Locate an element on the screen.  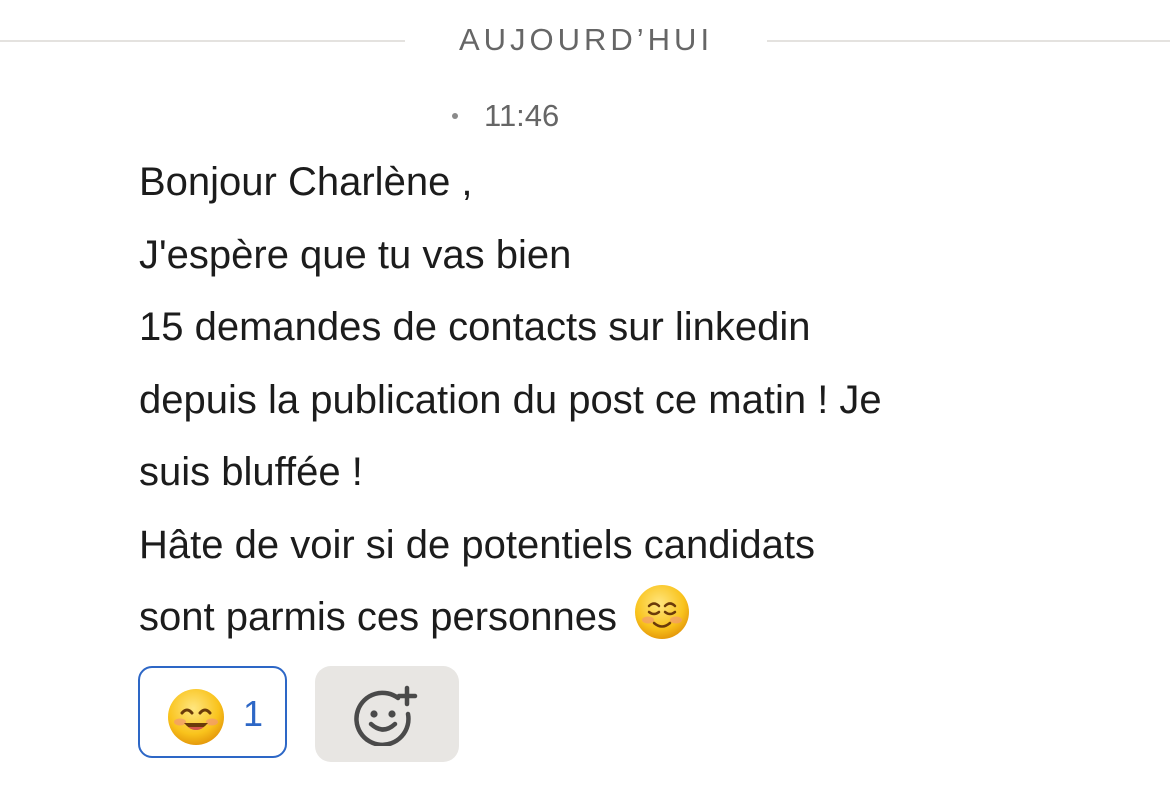
separator-dot is located at coordinates (455, 115).